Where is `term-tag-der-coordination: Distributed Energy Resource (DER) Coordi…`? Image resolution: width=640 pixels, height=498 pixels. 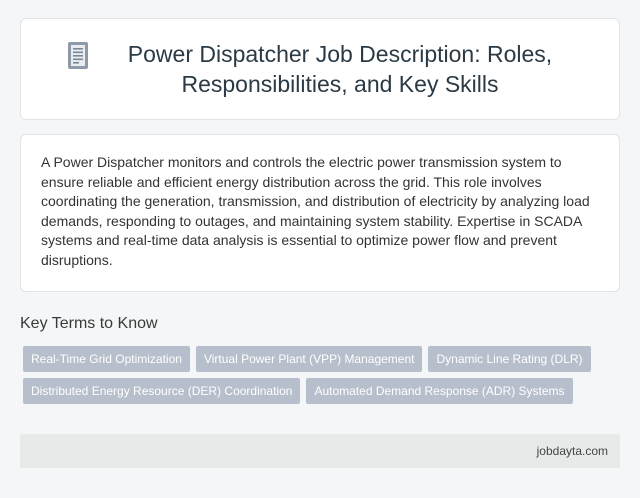 term-tag-der-coordination: Distributed Energy Resource (DER) Coordi… is located at coordinates (162, 391).